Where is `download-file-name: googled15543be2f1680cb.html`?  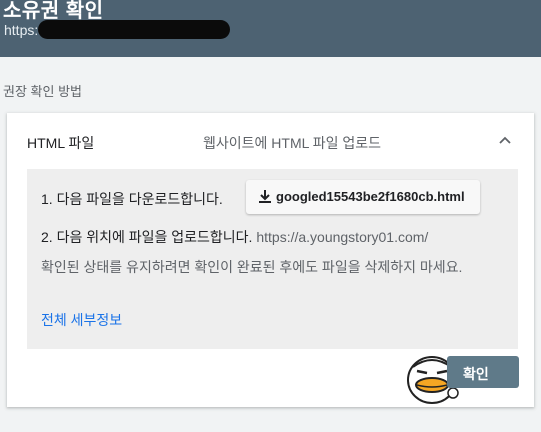 download-file-name: googled15543be2f1680cb.html is located at coordinates (370, 196).